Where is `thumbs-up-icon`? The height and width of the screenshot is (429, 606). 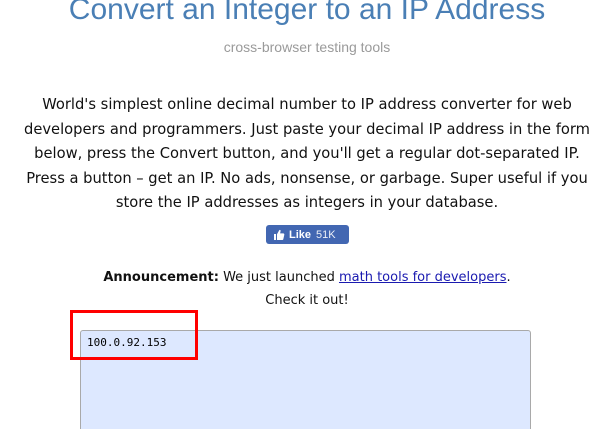
thumbs-up-icon is located at coordinates (279, 235).